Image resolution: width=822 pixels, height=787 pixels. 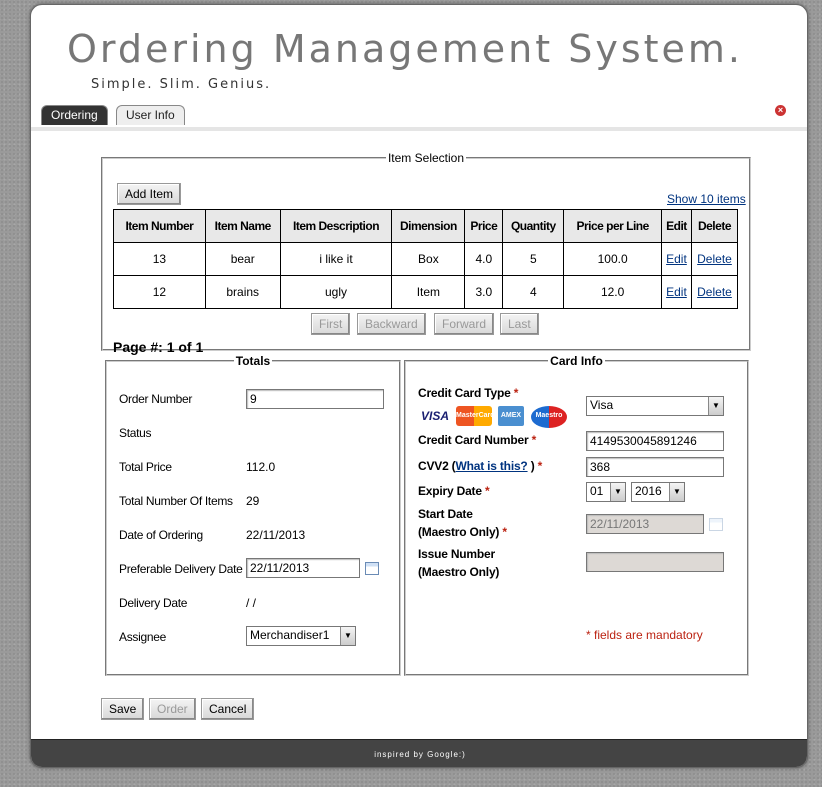 I want to click on card-type-select: Visa ▼, so click(x=655, y=406).